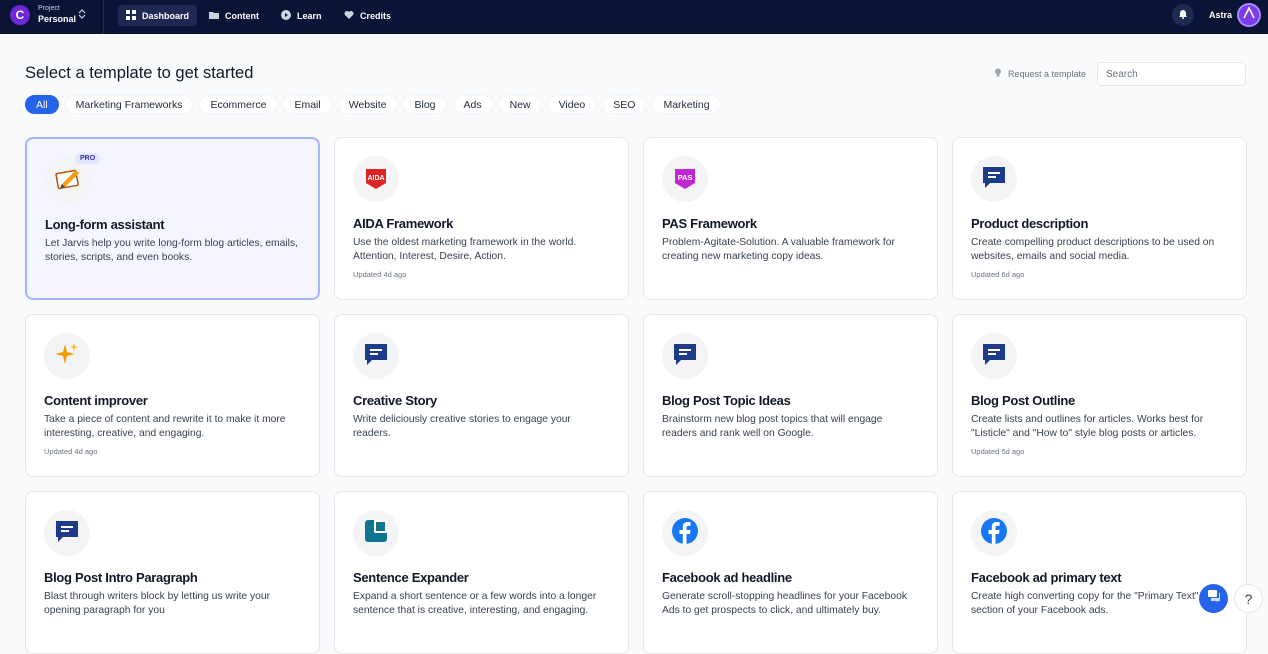 The width and height of the screenshot is (1268, 654). I want to click on card-title: AIDA Framework, so click(403, 223).